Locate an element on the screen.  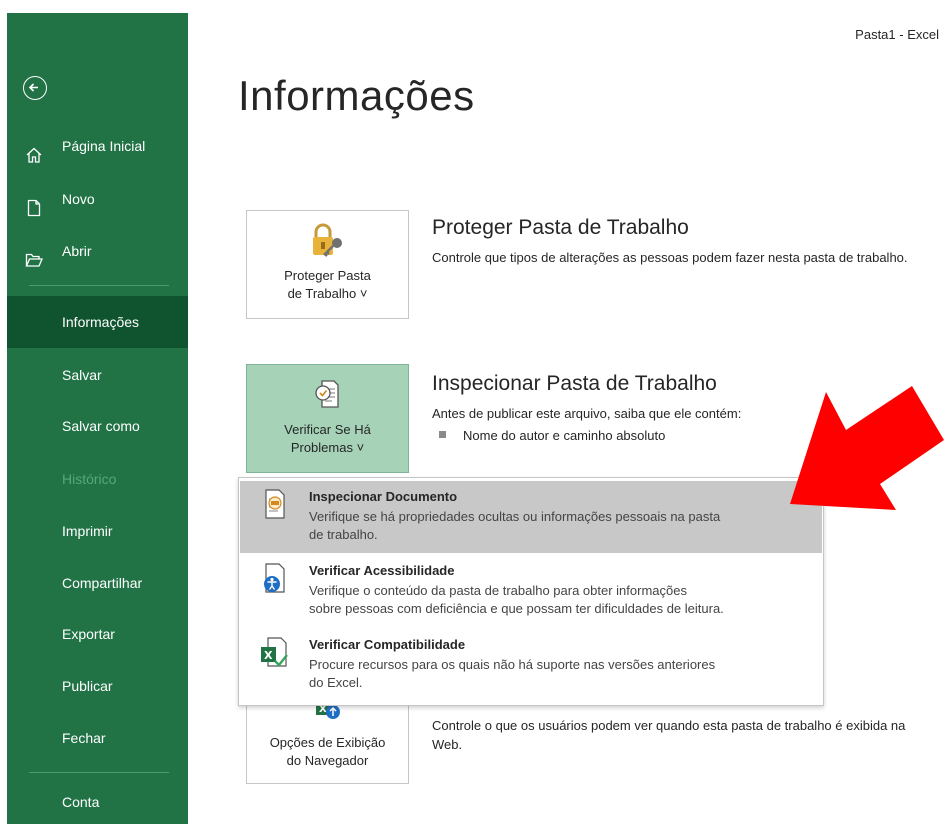
protect-workbook-button: Proteger Pasta de Trabalho ˅ is located at coordinates (327, 264).